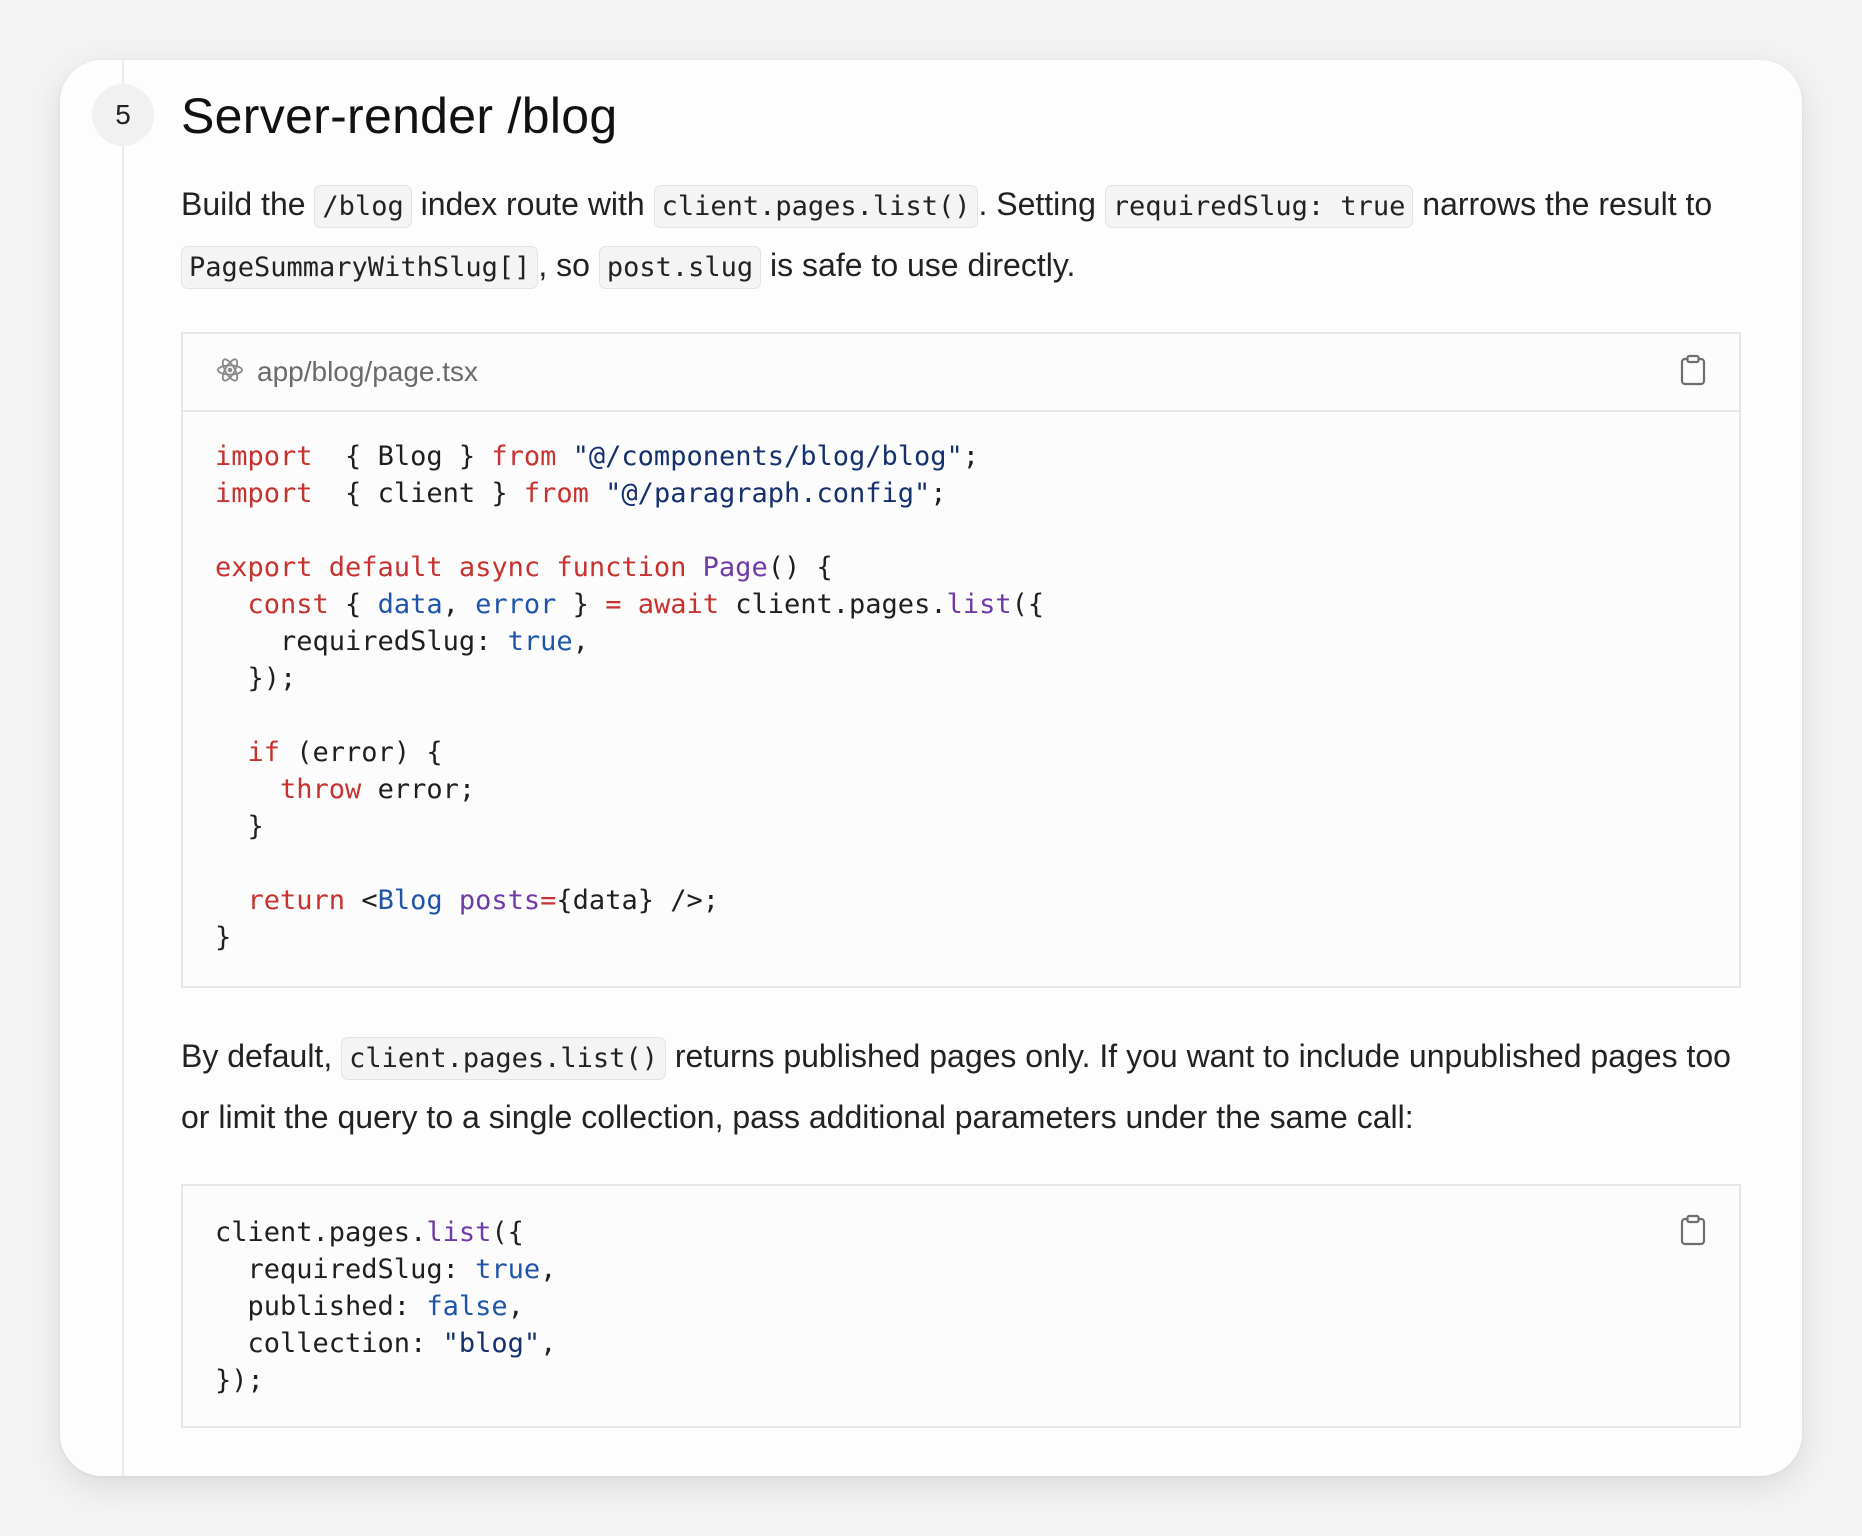  Describe the element at coordinates (264, 752) in the screenshot. I see `code-token: if` at that location.